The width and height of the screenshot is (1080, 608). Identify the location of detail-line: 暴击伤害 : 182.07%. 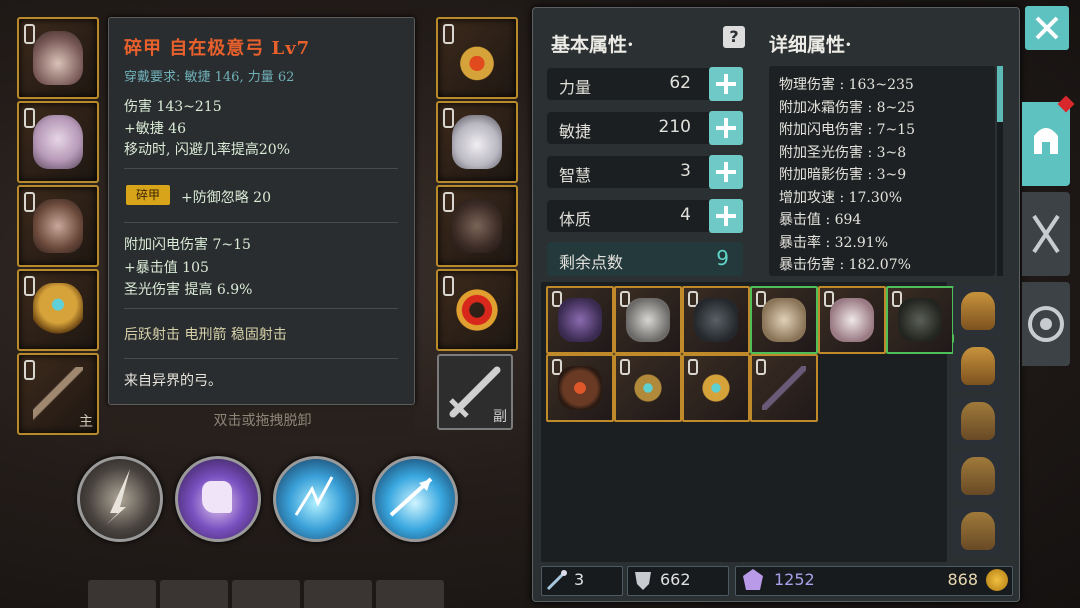
(845, 265).